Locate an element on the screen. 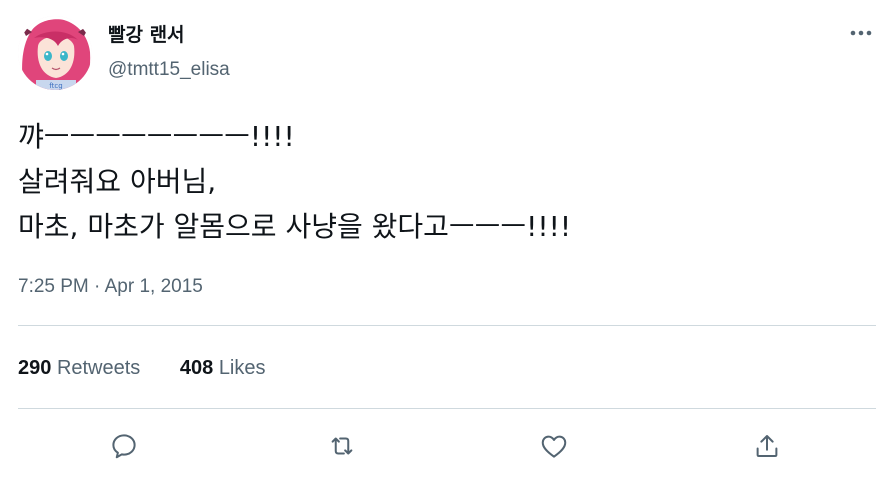 Image resolution: width=894 pixels, height=499 pixels. divider-bottom is located at coordinates (447, 408).